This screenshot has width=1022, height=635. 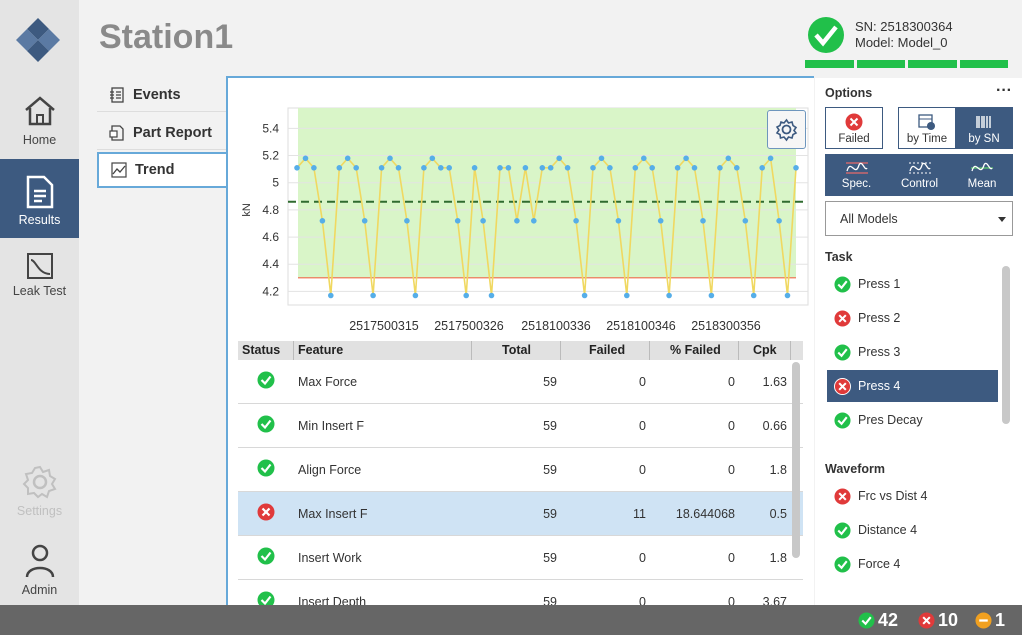 What do you see at coordinates (912, 564) in the screenshot?
I see `waveform-item: Force 4` at bounding box center [912, 564].